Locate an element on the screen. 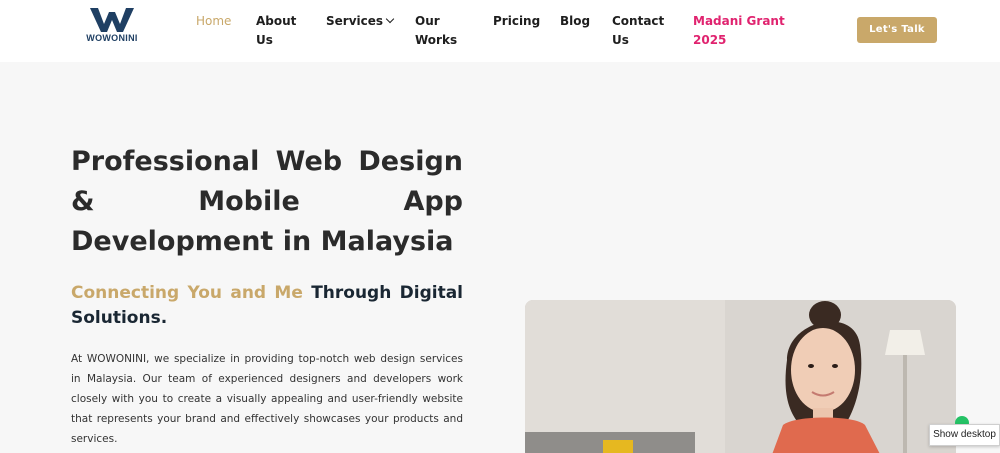 The height and width of the screenshot is (453, 1000). w-logo-icon is located at coordinates (112, 20).